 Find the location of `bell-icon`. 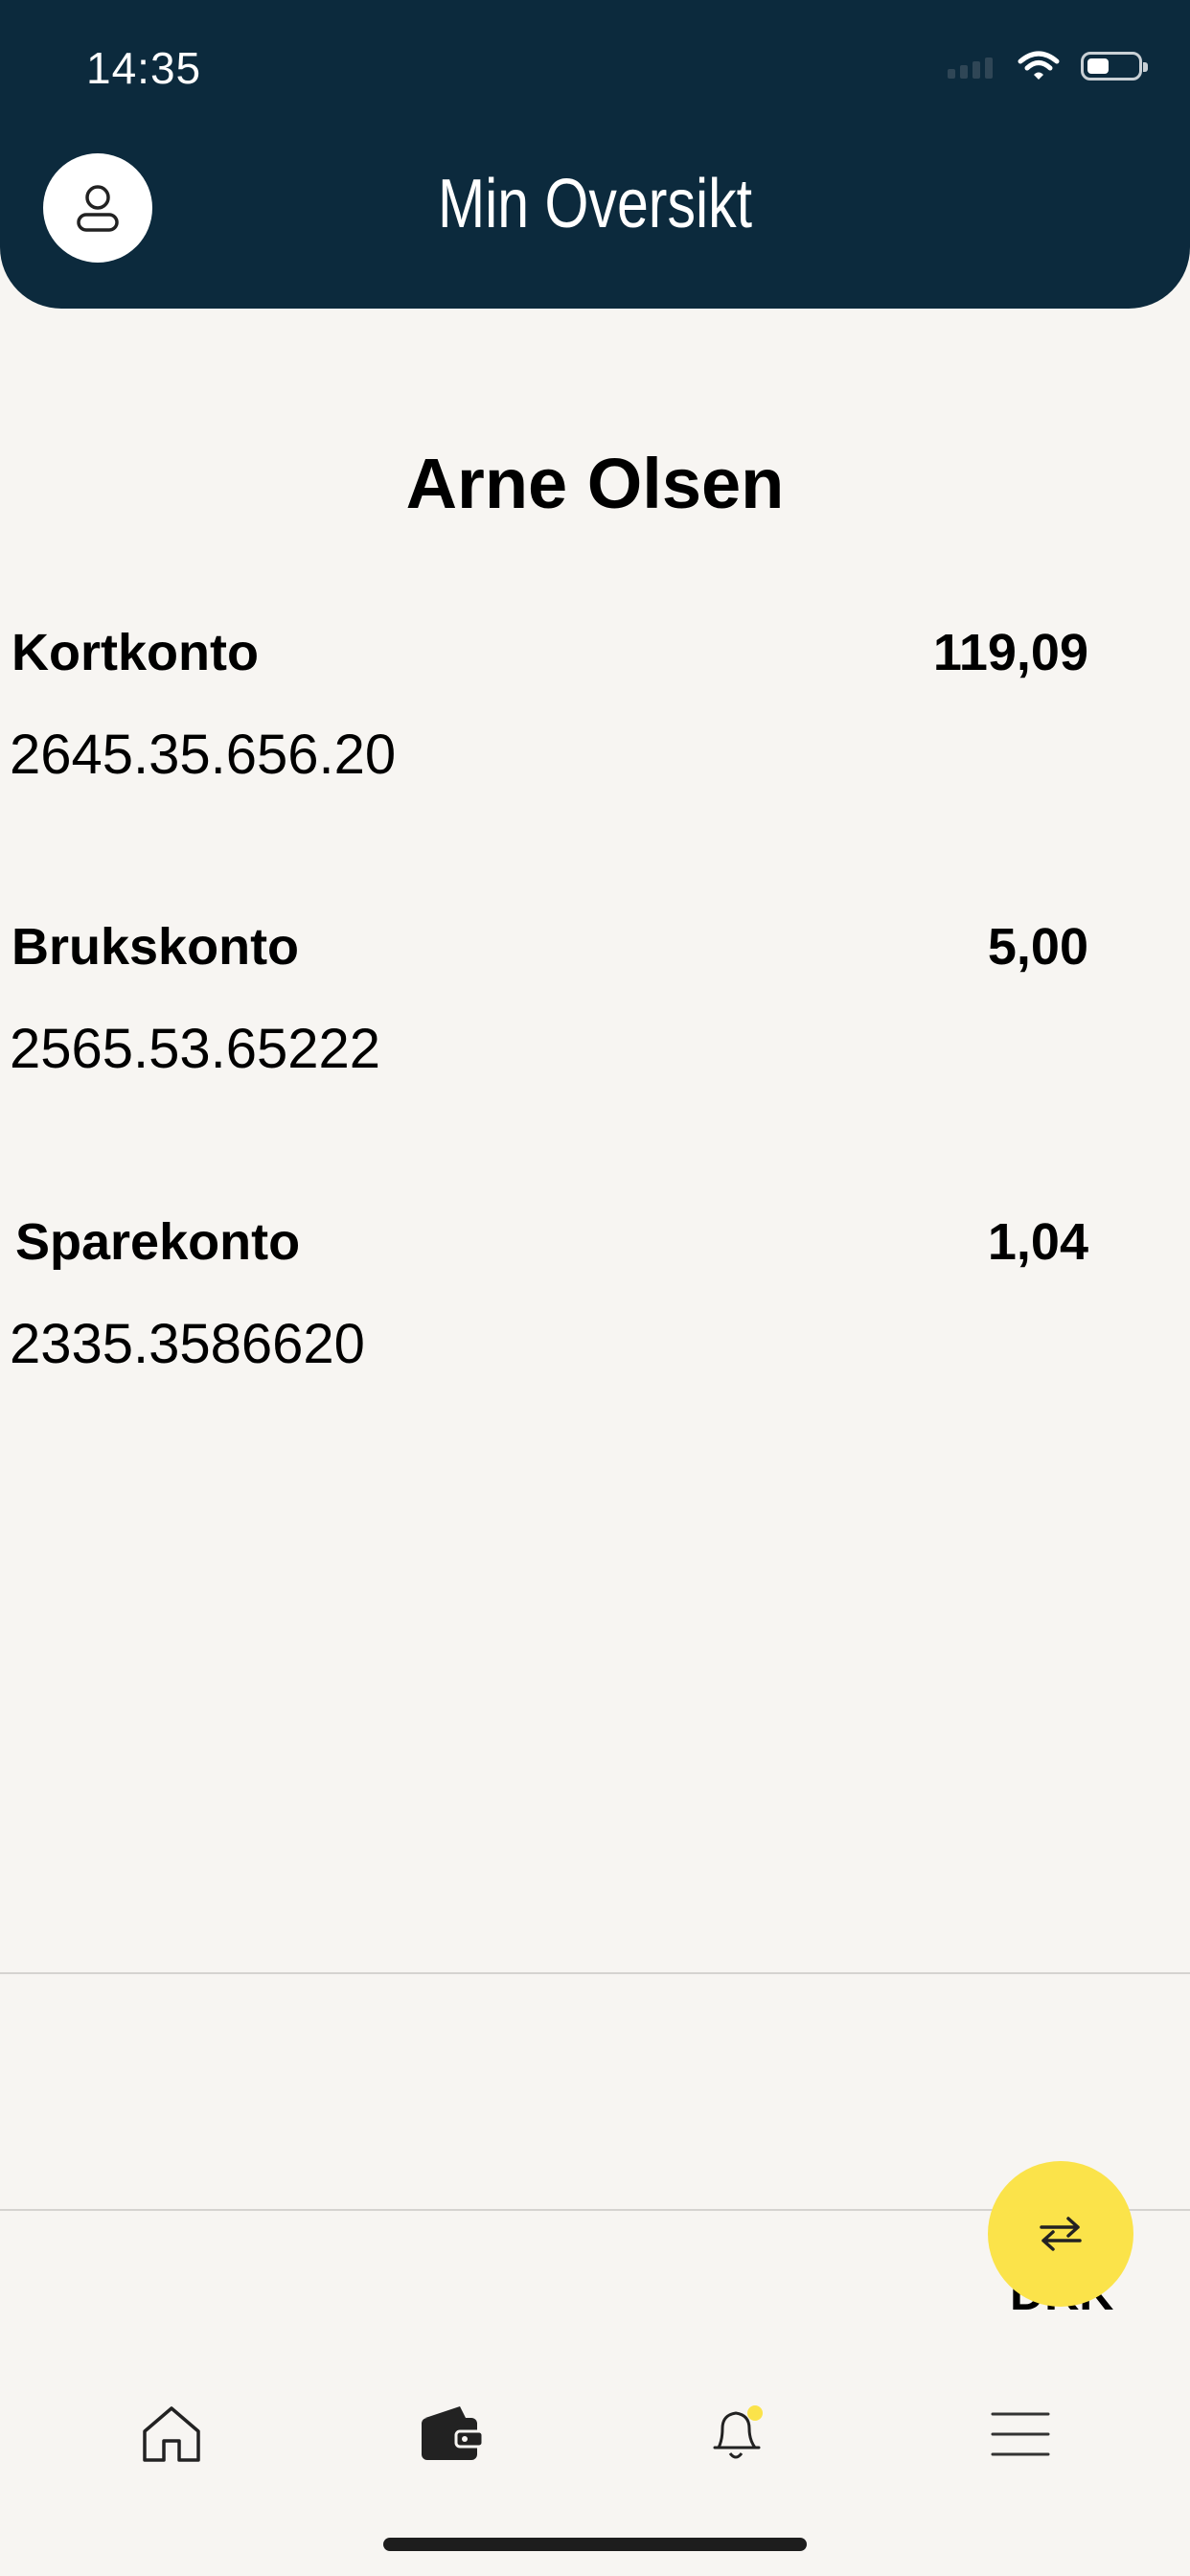

bell-icon is located at coordinates (738, 2432).